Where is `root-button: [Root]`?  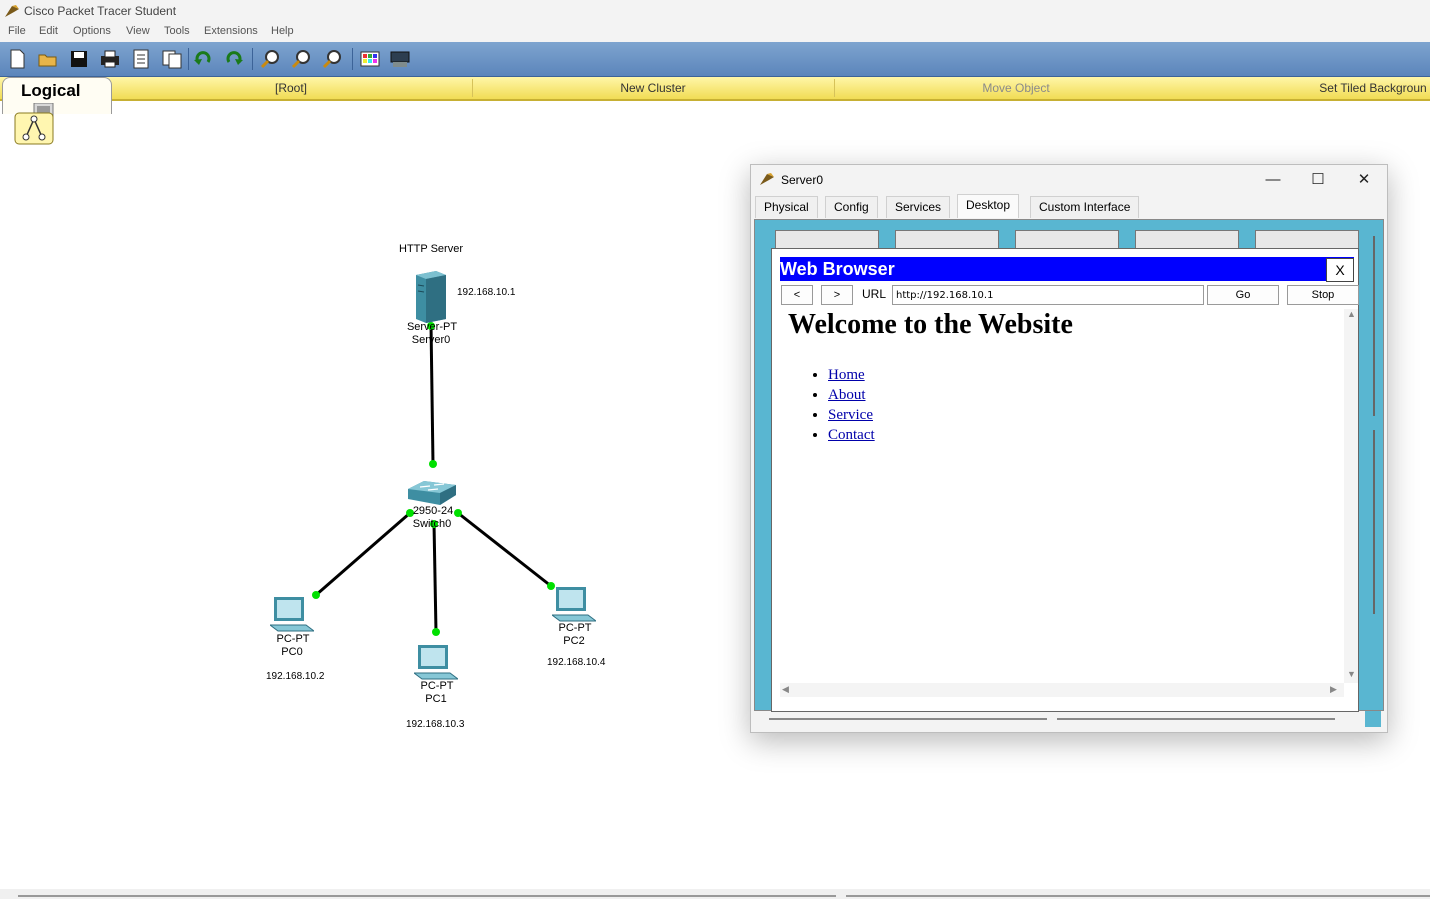
root-button: [Root] is located at coordinates (291, 88).